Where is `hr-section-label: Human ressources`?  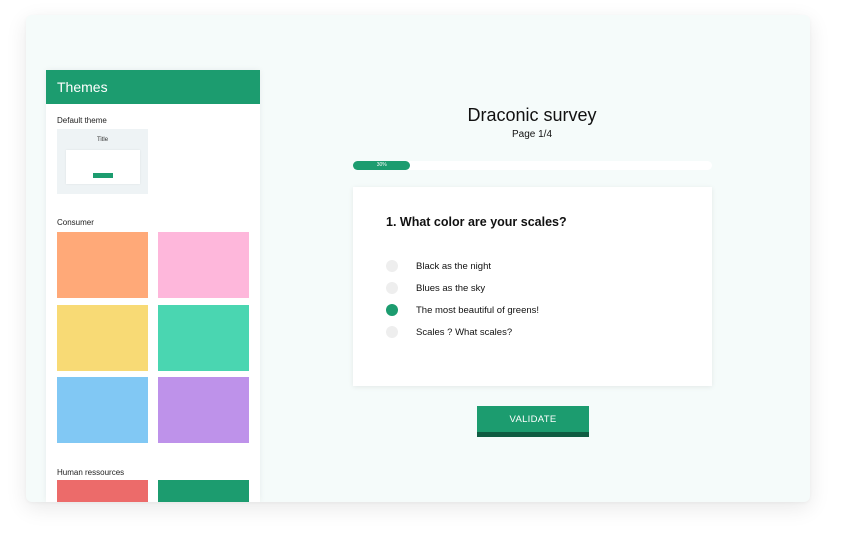
hr-section-label: Human ressources is located at coordinates (91, 472).